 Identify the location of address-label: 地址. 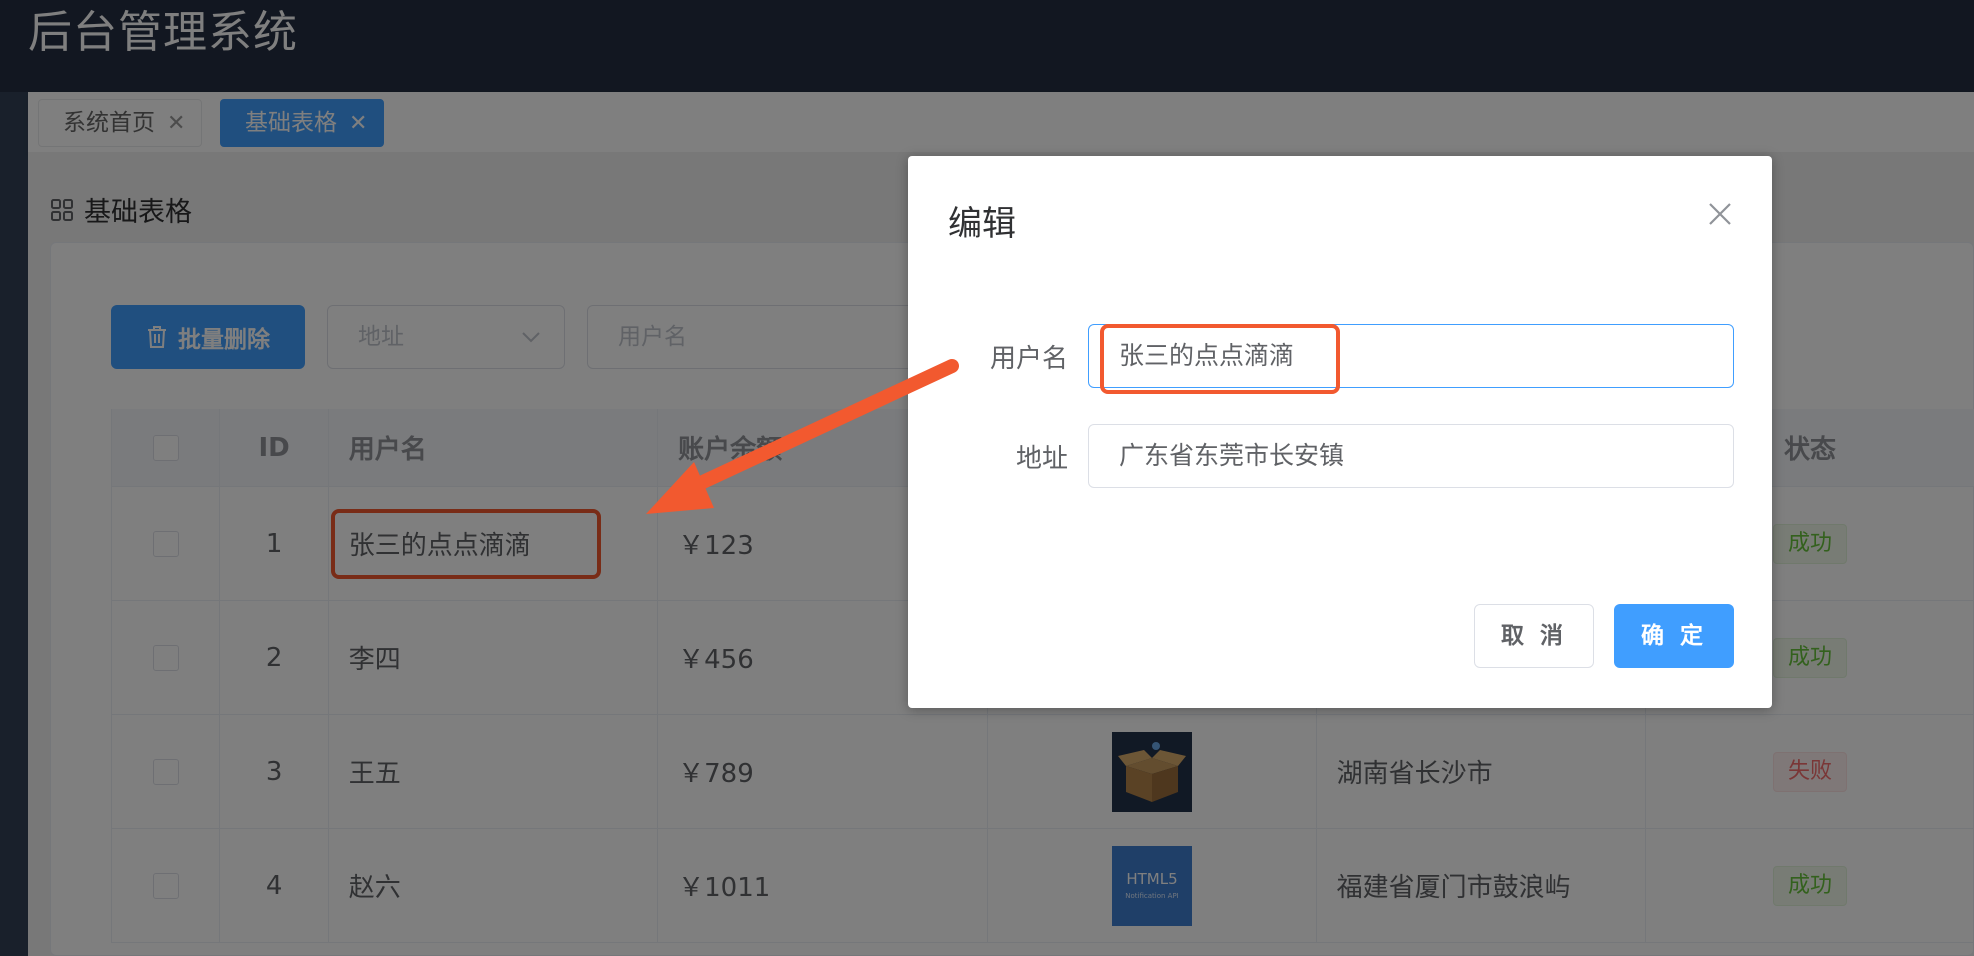
(1041, 459).